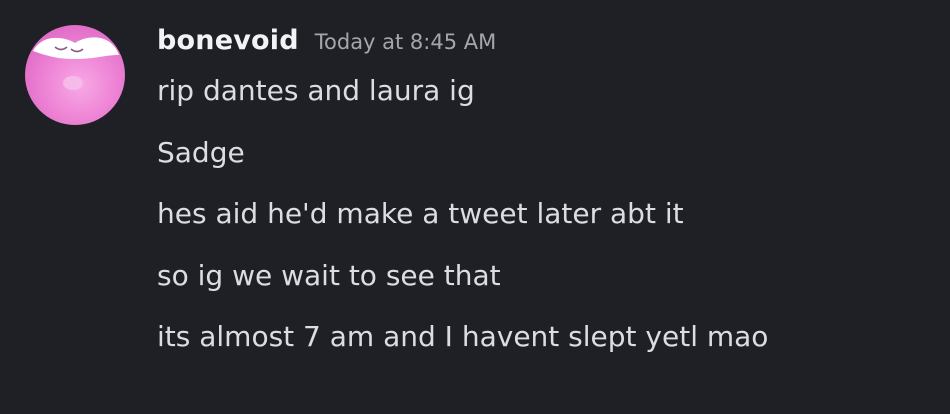  Describe the element at coordinates (406, 42) in the screenshot. I see `timestamp: Today at 8:45 AM` at that location.